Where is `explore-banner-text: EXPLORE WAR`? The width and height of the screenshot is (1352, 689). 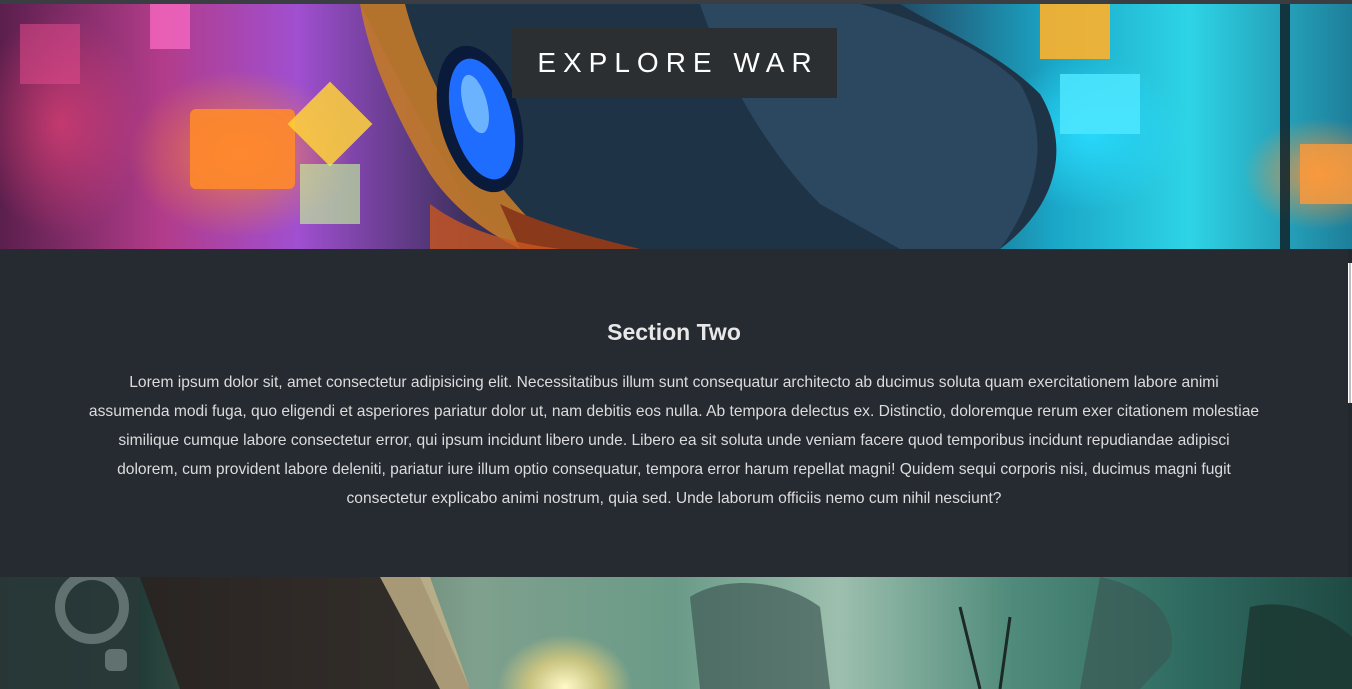 explore-banner-text: EXPLORE WAR is located at coordinates (678, 62).